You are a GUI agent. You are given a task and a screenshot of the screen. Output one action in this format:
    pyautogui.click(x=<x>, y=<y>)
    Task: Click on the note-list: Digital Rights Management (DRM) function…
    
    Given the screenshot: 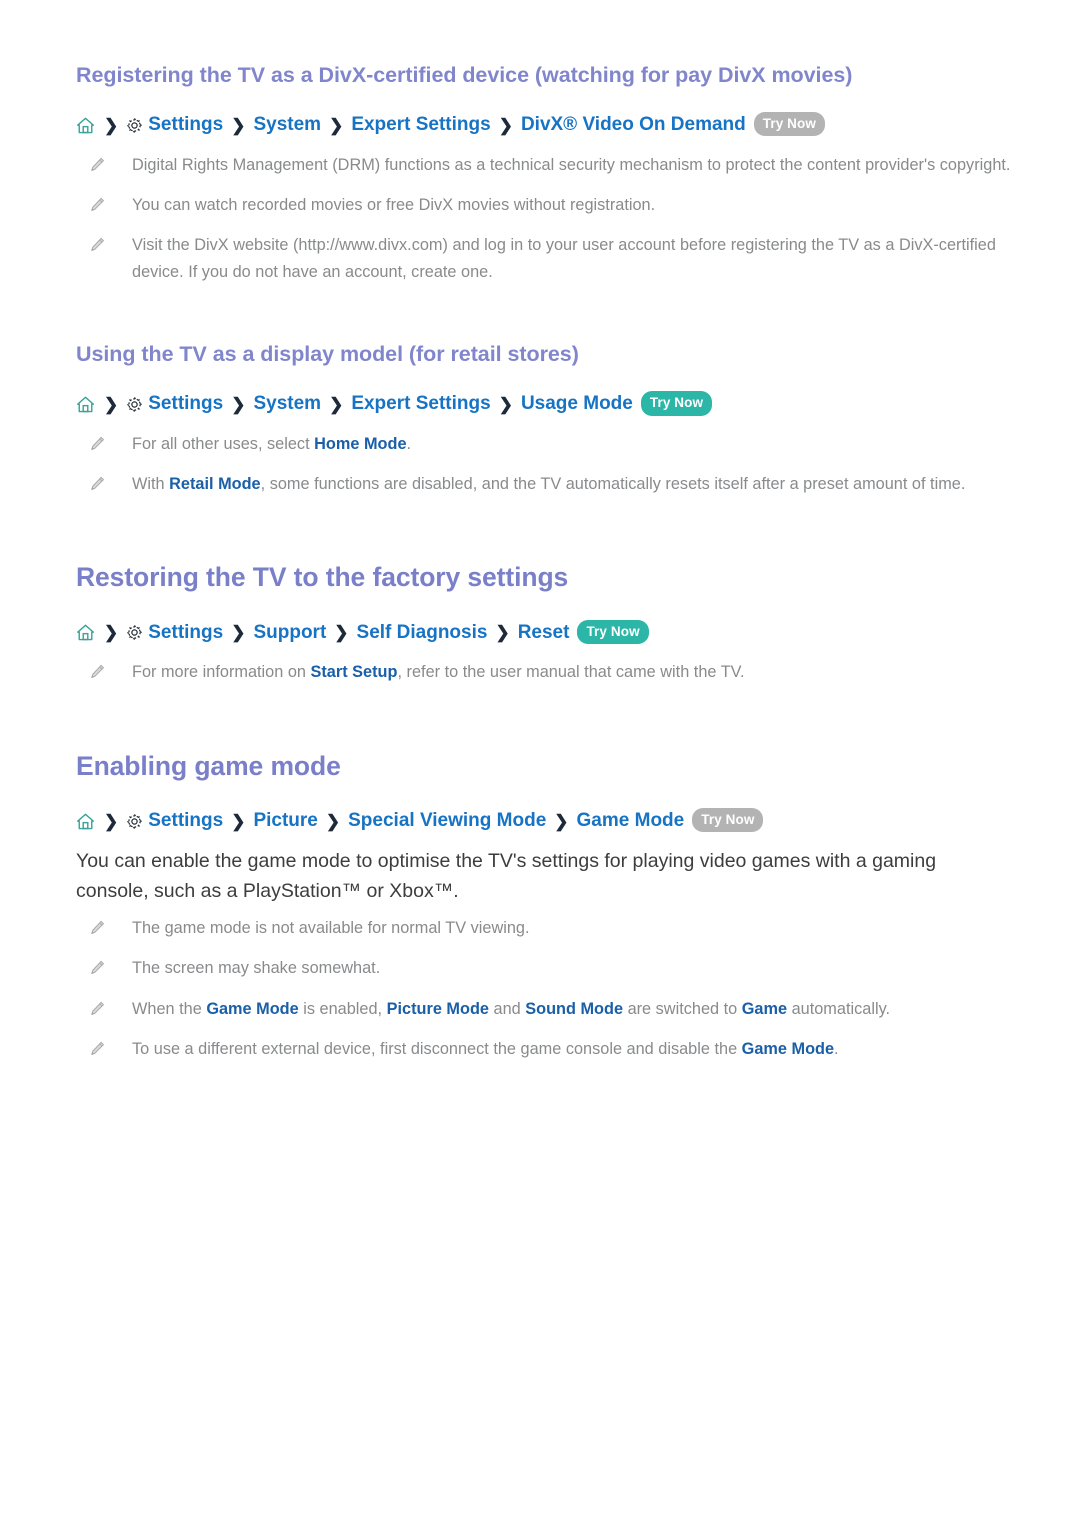 What is the action you would take?
    pyautogui.click(x=548, y=219)
    